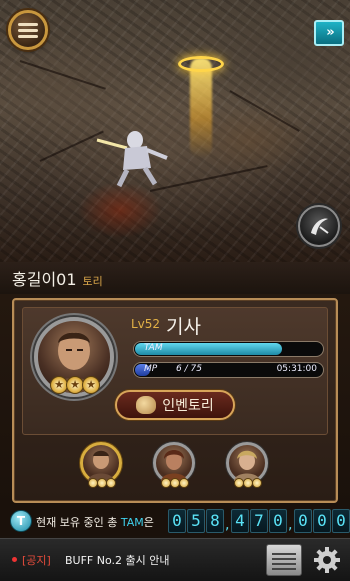 This screenshot has width=350, height=581. I want to click on skill-button, so click(319, 226).